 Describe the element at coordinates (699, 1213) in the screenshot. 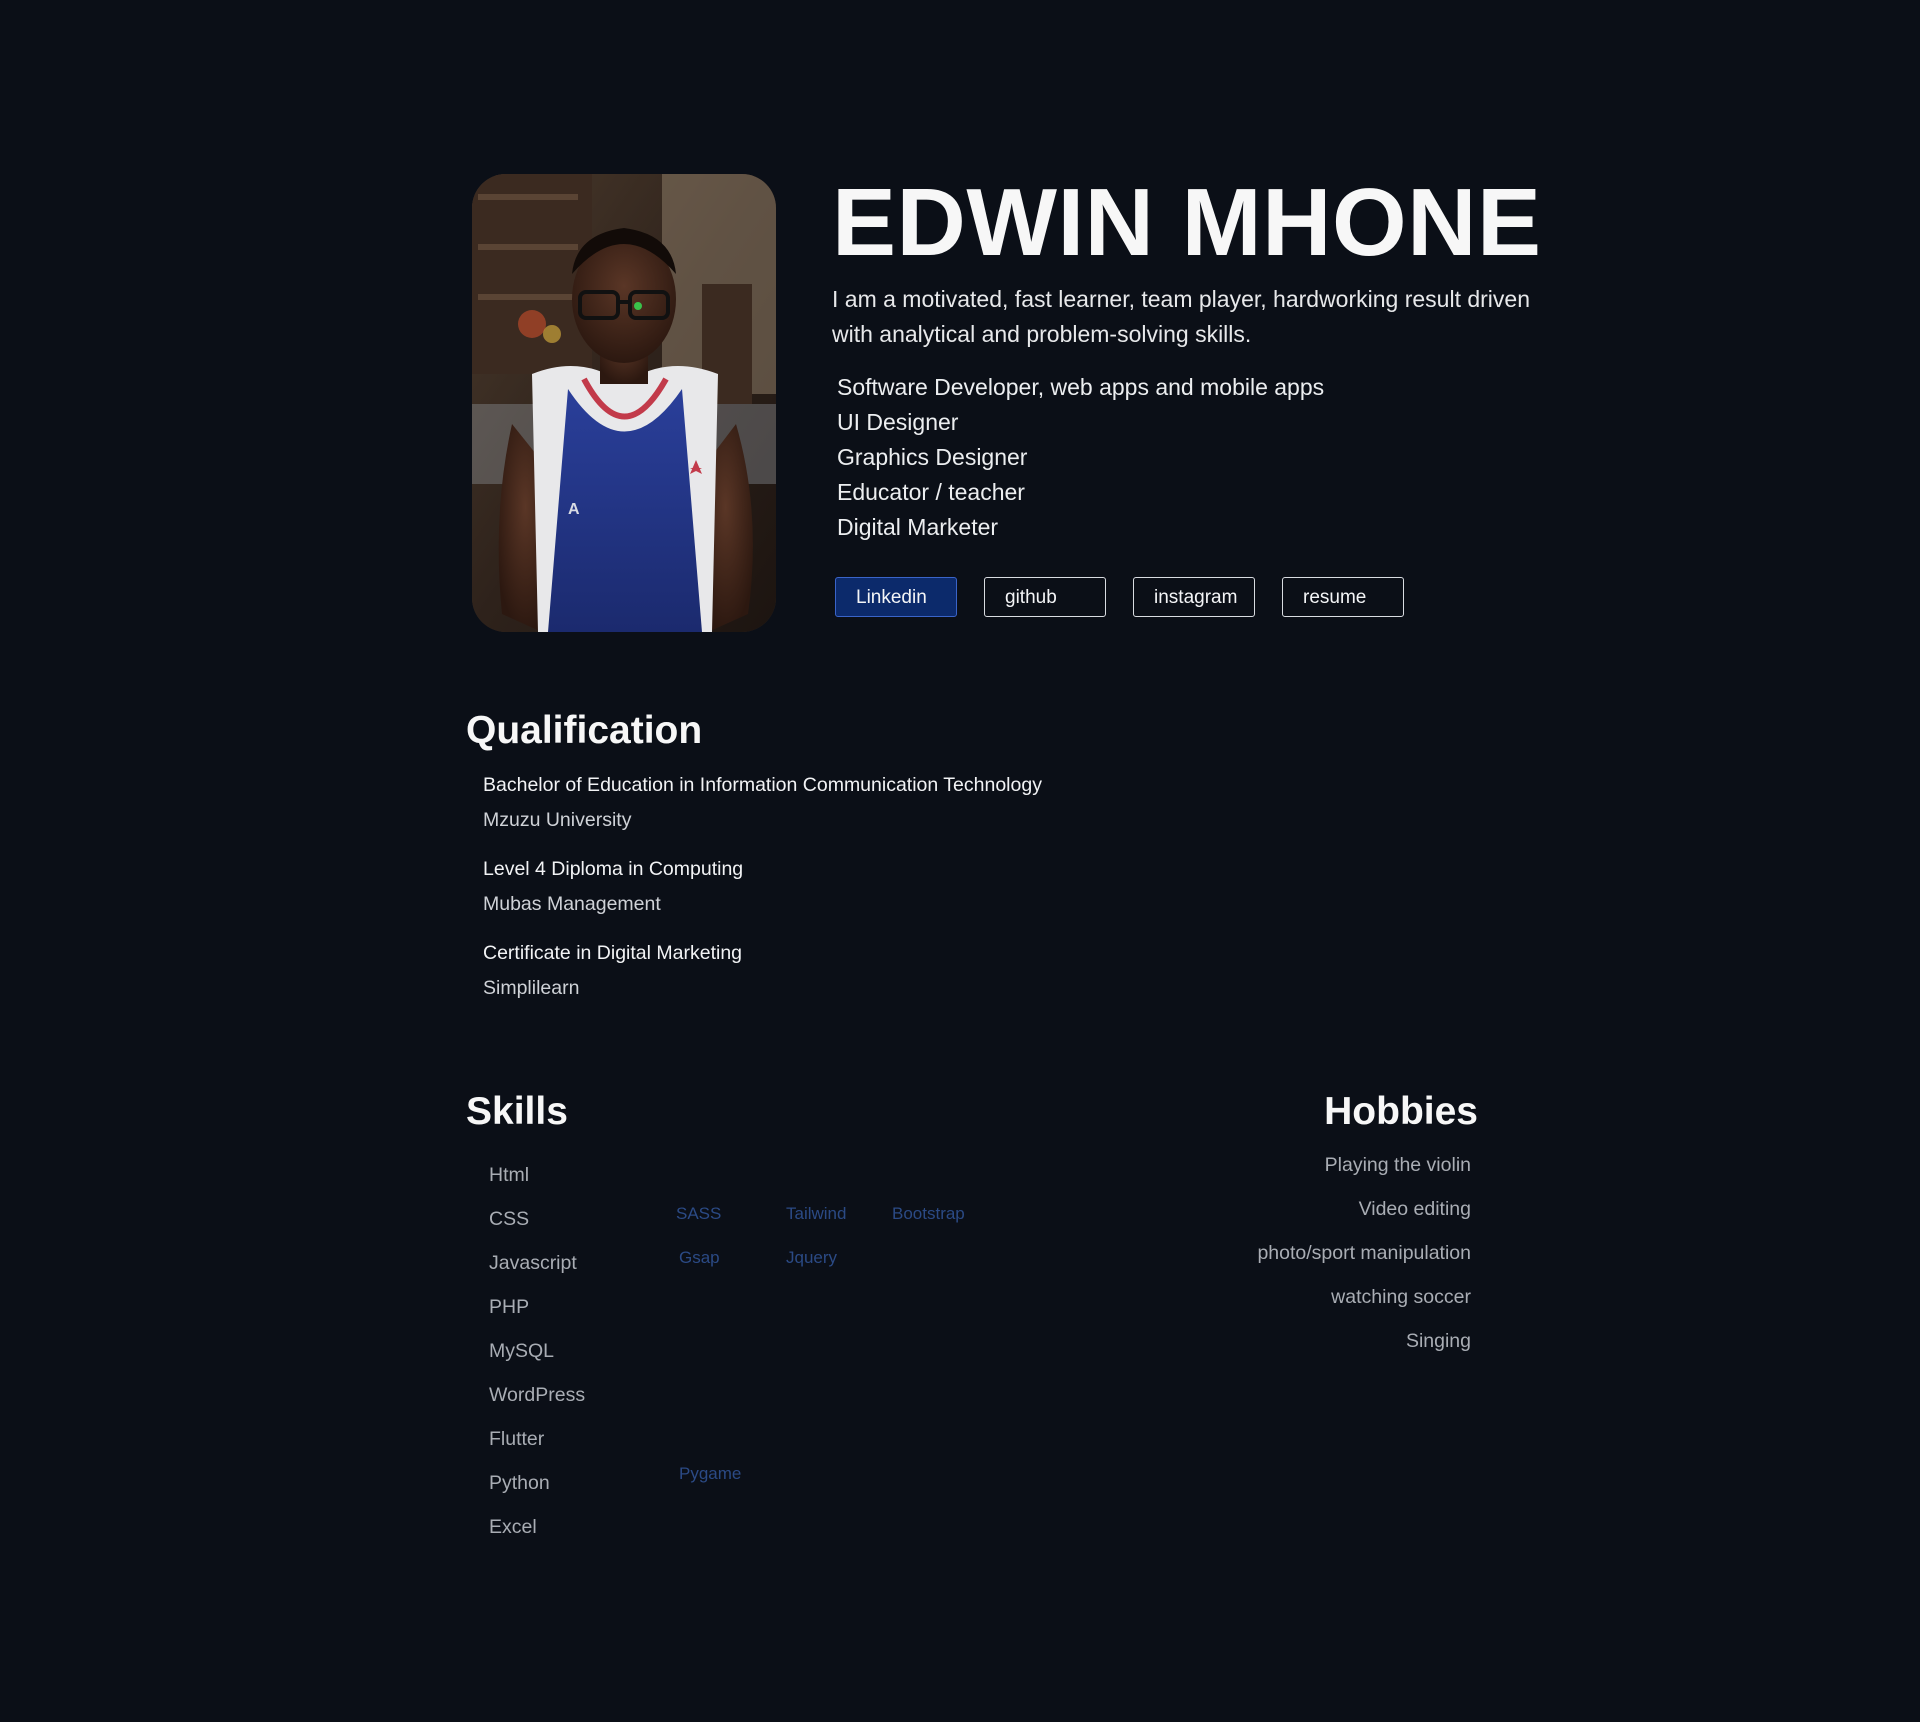

I see `sub-skill-sass: SASS` at that location.